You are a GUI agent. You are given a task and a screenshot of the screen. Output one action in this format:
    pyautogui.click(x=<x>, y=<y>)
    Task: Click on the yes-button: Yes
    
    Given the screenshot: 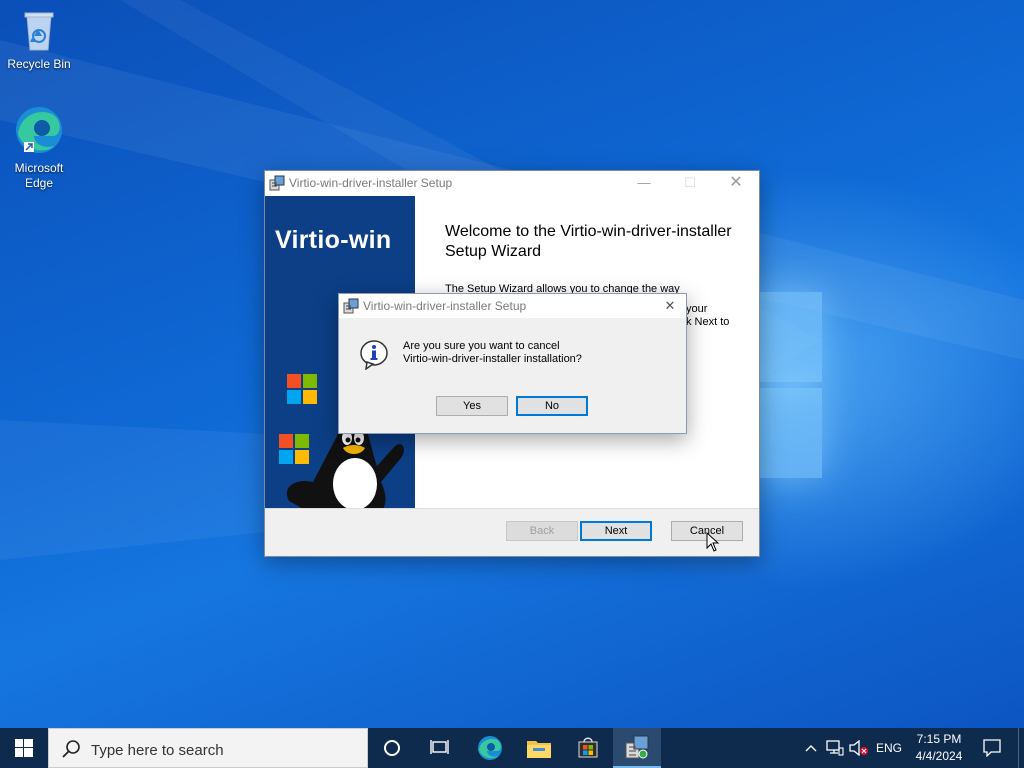 What is the action you would take?
    pyautogui.click(x=472, y=406)
    